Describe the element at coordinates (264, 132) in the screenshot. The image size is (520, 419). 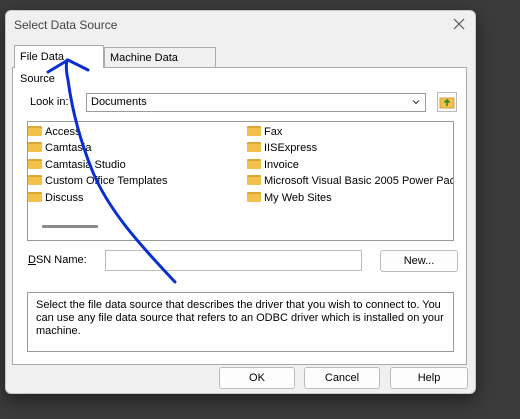
I see `list-item: Fax` at that location.